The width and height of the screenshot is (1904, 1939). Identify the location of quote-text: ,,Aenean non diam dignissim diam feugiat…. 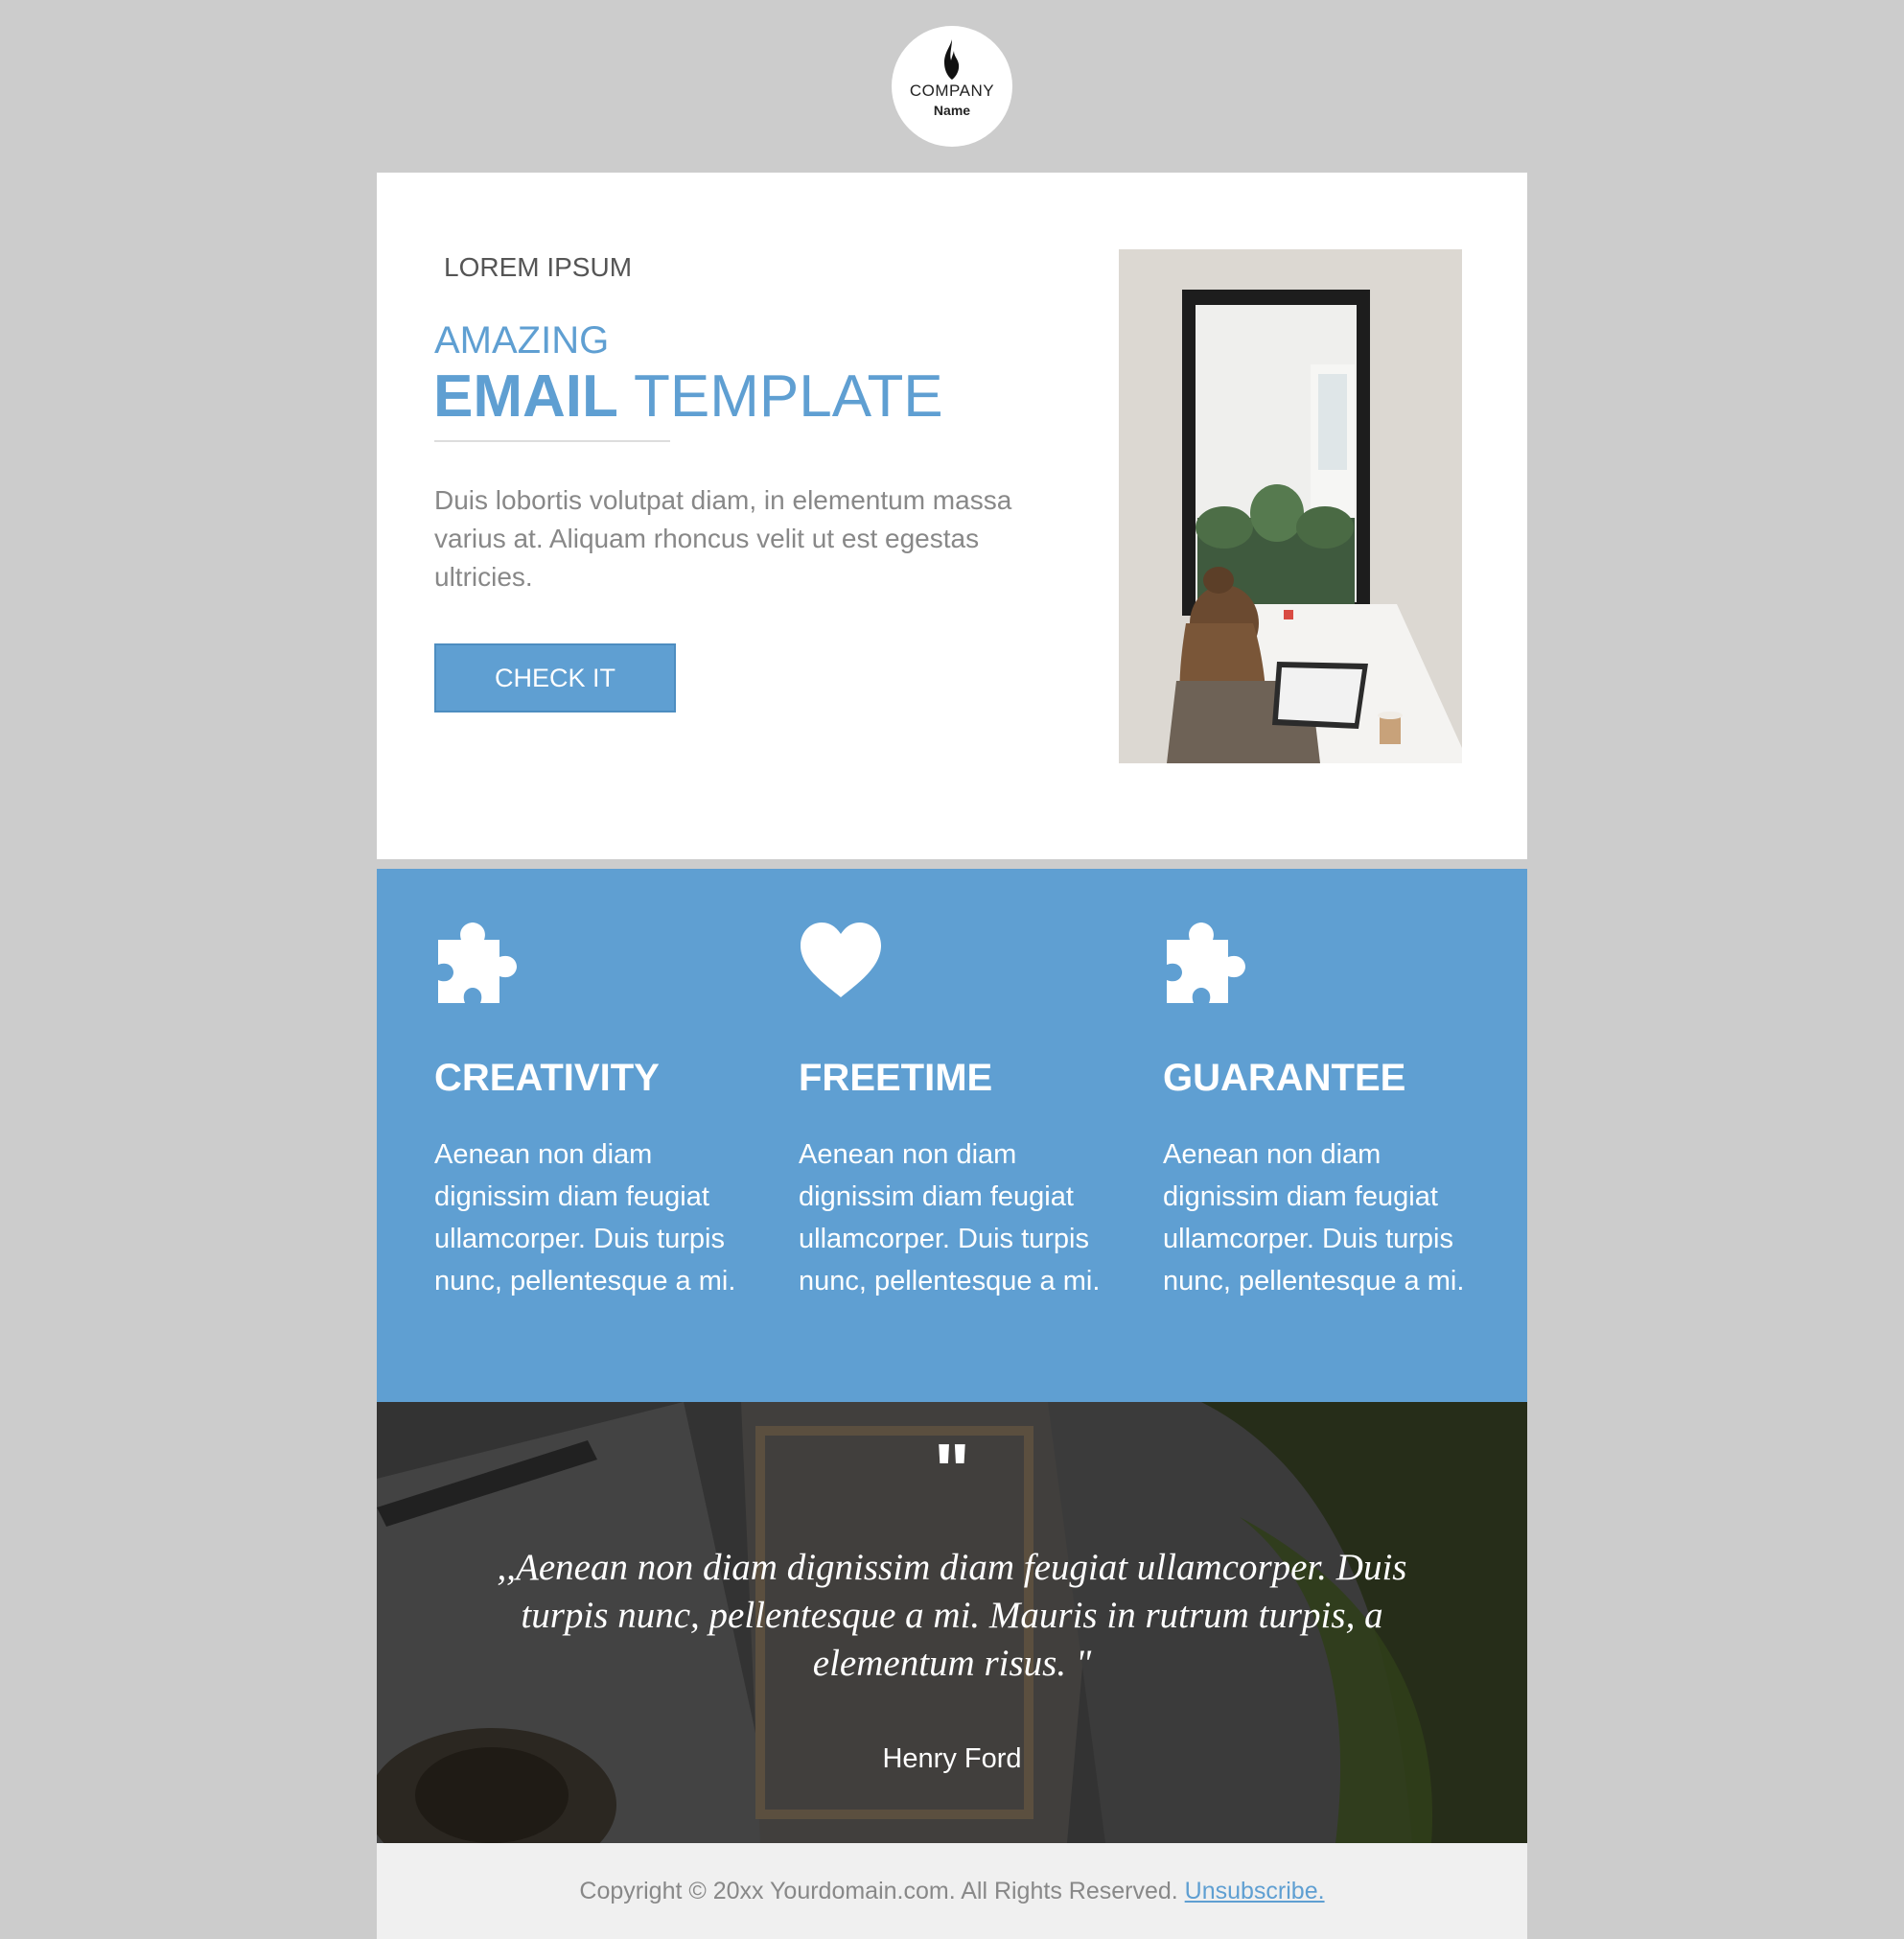
(952, 1615).